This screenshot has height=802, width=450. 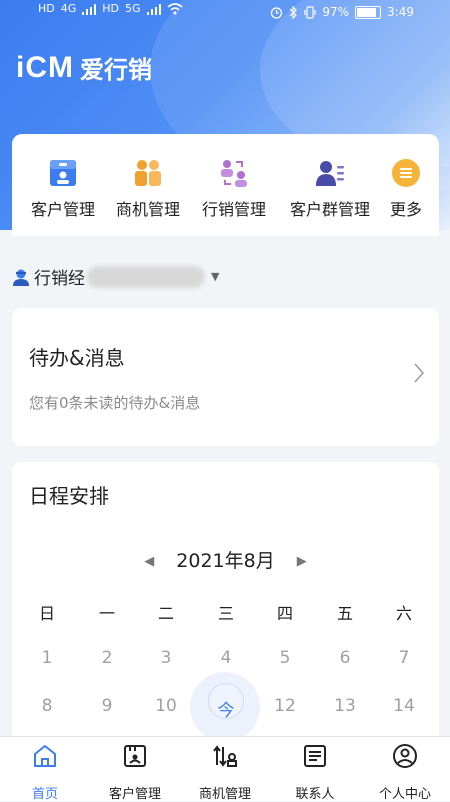 What do you see at coordinates (345, 658) in the screenshot?
I see `calendar-day: 6` at bounding box center [345, 658].